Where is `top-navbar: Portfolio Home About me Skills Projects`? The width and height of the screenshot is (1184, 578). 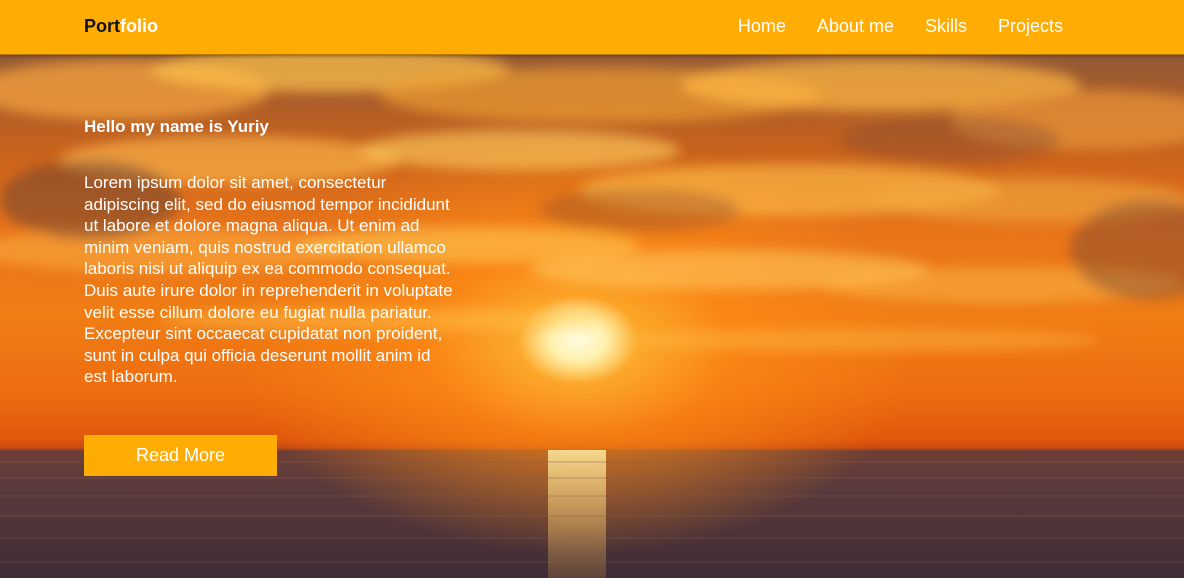 top-navbar: Portfolio Home About me Skills Projects is located at coordinates (592, 27).